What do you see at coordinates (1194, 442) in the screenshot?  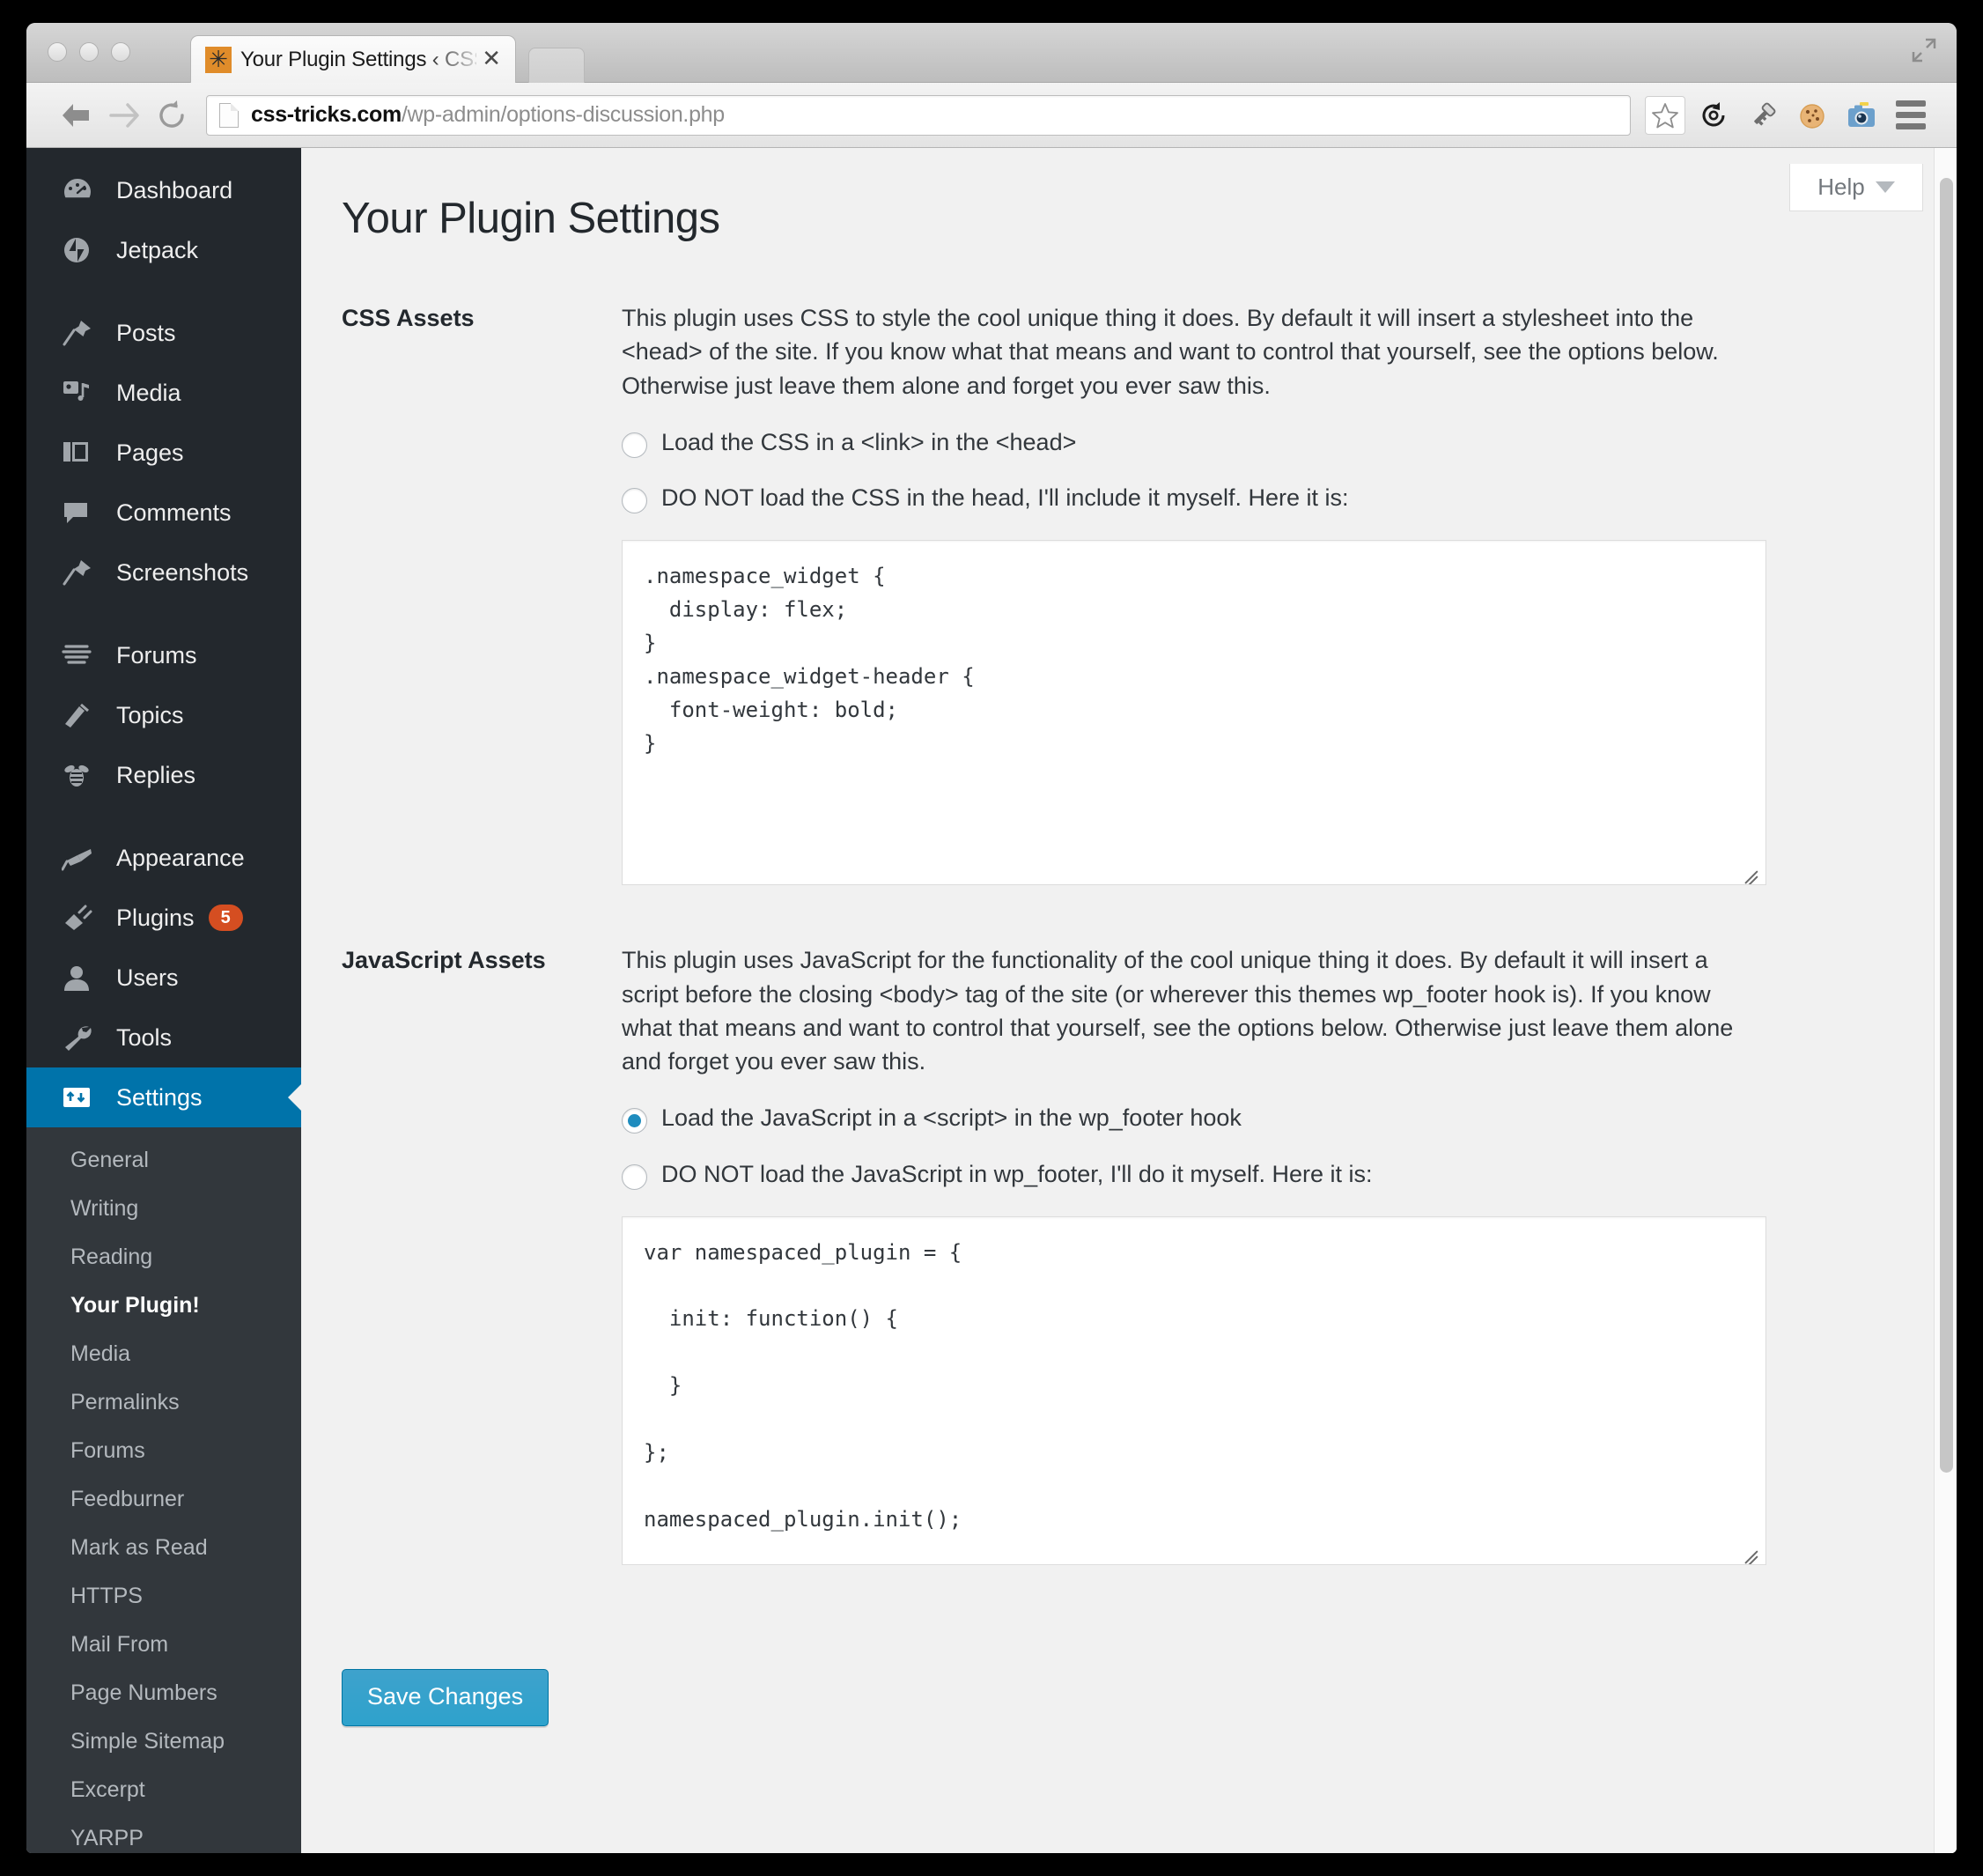 I see `radio-option-css-link: Load the CSS in a <link> in the <head>` at bounding box center [1194, 442].